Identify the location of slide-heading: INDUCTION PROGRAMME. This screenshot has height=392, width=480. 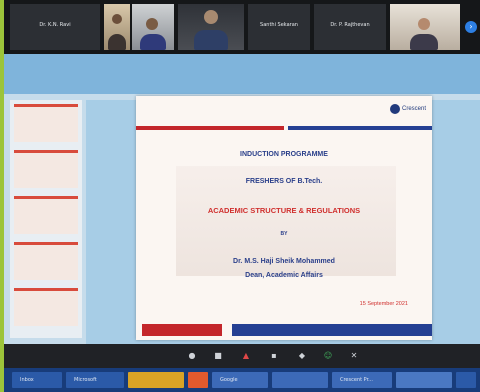
(284, 154).